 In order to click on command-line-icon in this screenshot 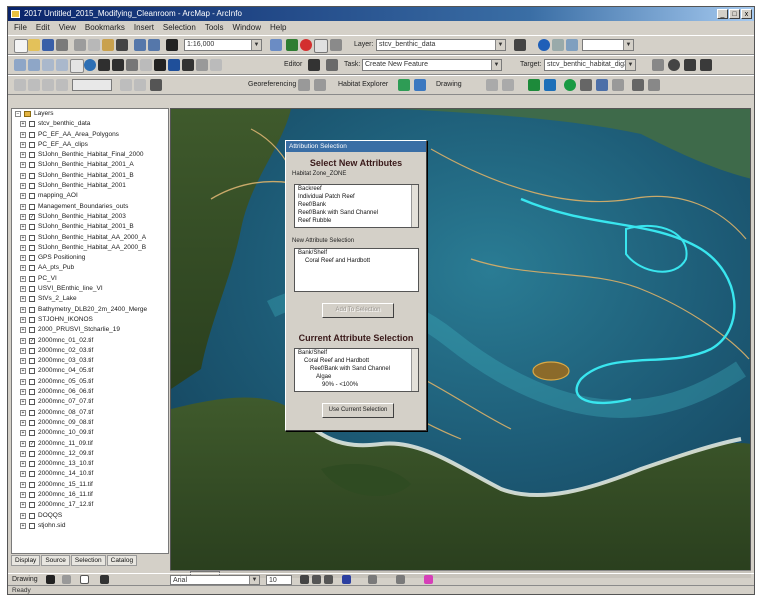, I will do `click(321, 46)`.